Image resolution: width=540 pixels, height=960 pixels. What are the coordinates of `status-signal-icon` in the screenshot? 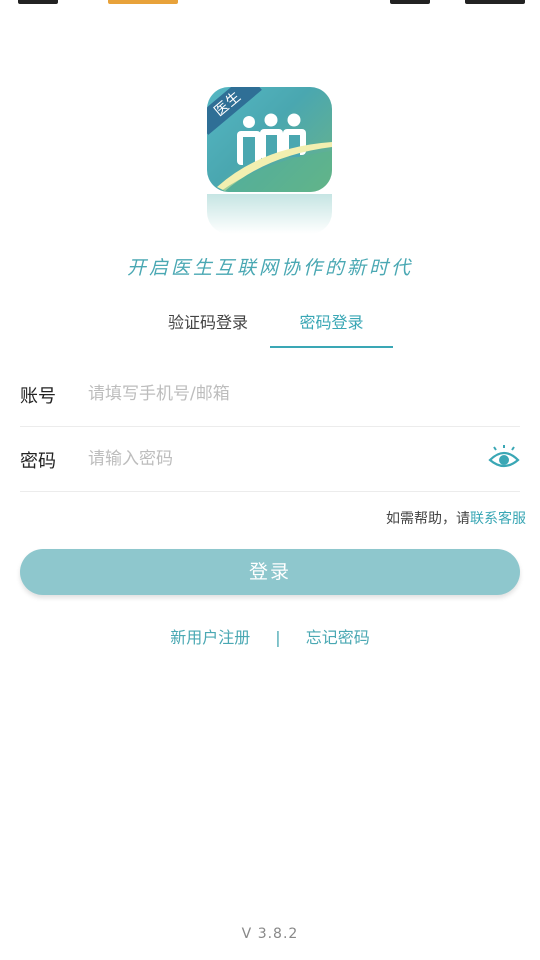 It's located at (38, 2).